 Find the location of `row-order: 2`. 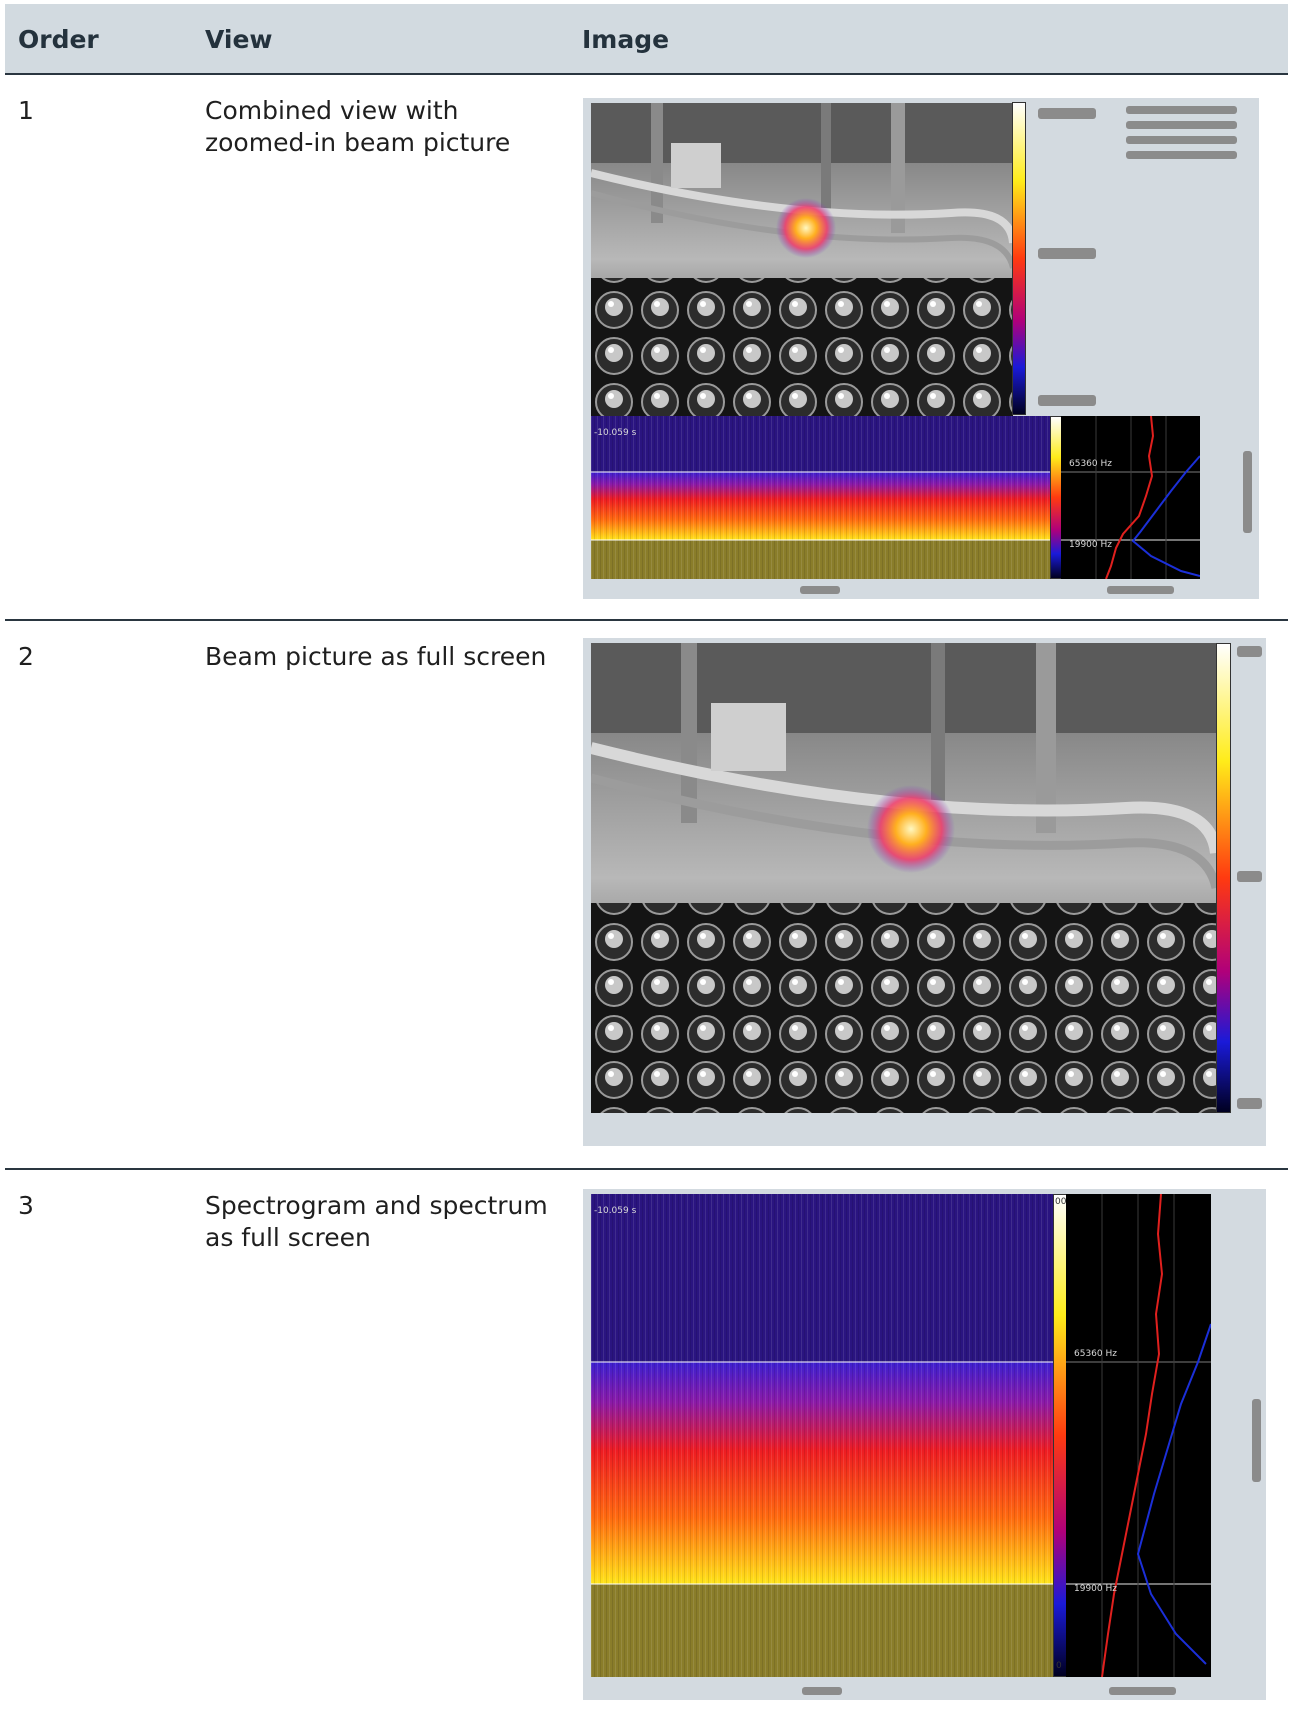

row-order: 2 is located at coordinates (26, 656).